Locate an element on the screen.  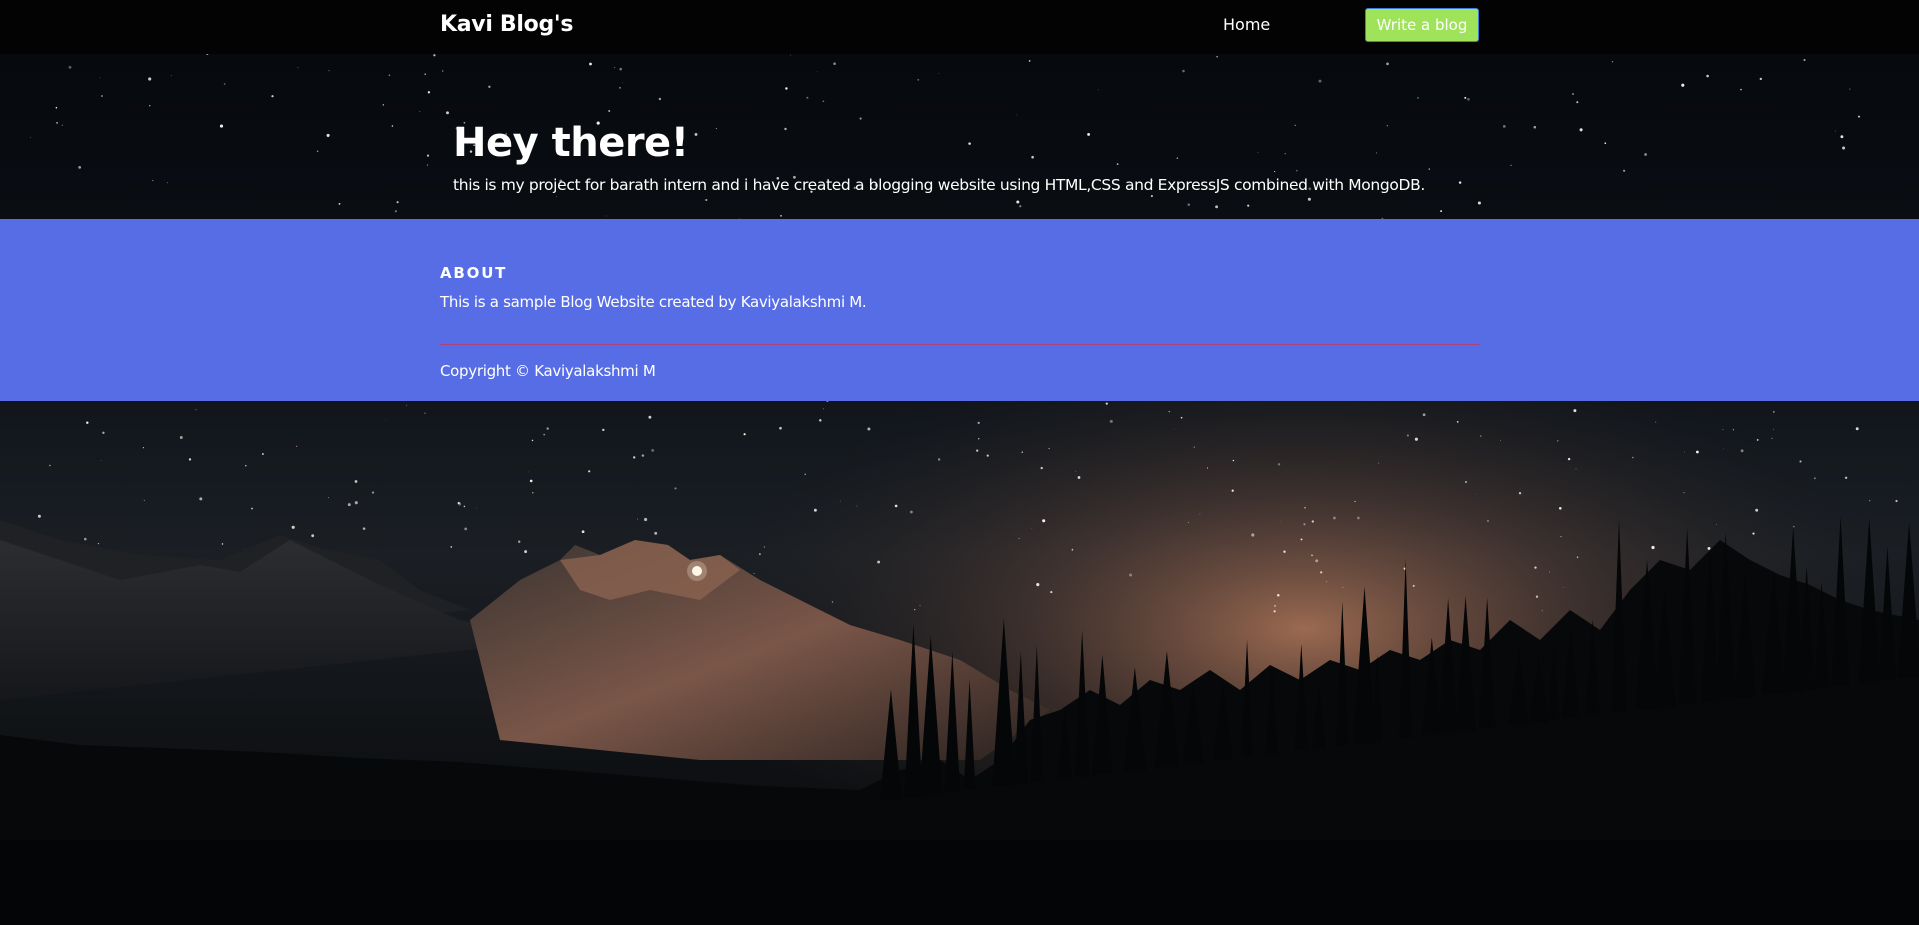
about-heading: ABOUT is located at coordinates (474, 273).